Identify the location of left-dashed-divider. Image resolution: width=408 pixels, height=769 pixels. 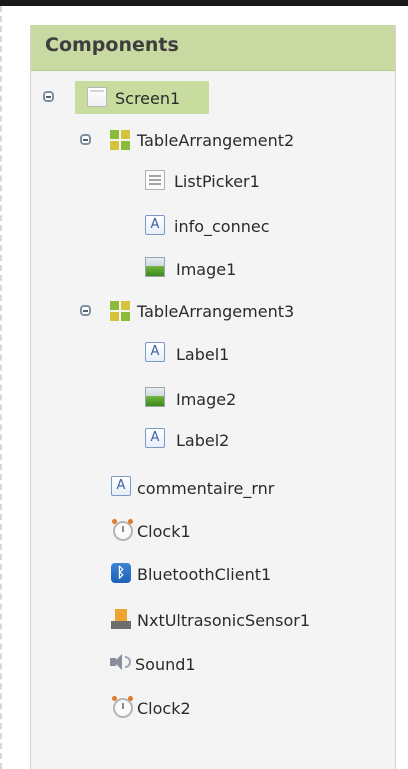
(10, 387).